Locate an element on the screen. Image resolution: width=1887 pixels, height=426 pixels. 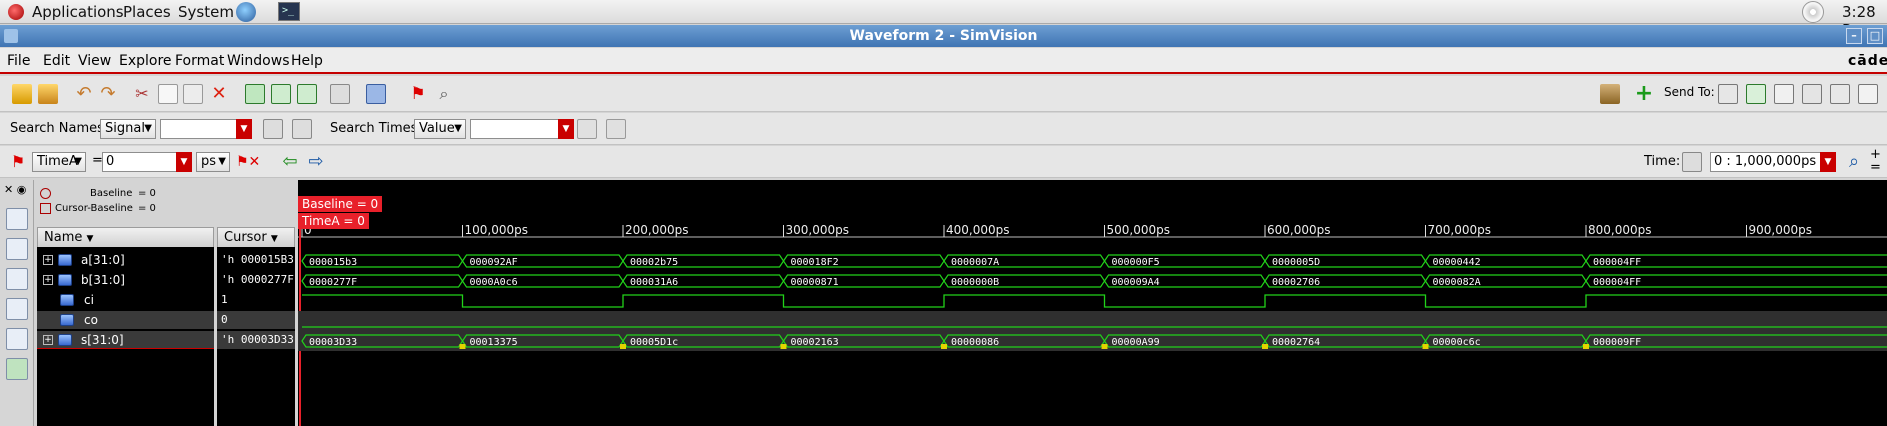
hierarchy-tool-icon is located at coordinates (17, 279).